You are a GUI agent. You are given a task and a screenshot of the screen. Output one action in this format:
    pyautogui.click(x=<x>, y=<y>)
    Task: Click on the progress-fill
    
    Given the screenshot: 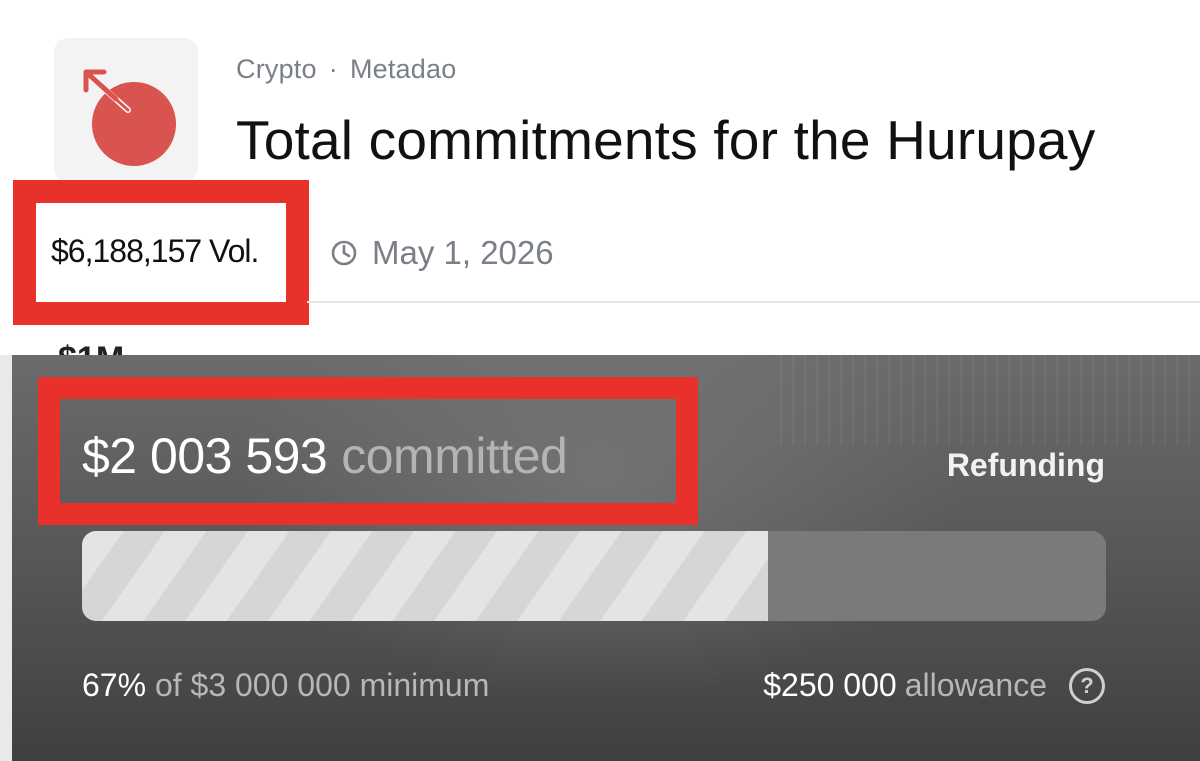 What is the action you would take?
    pyautogui.click(x=425, y=576)
    